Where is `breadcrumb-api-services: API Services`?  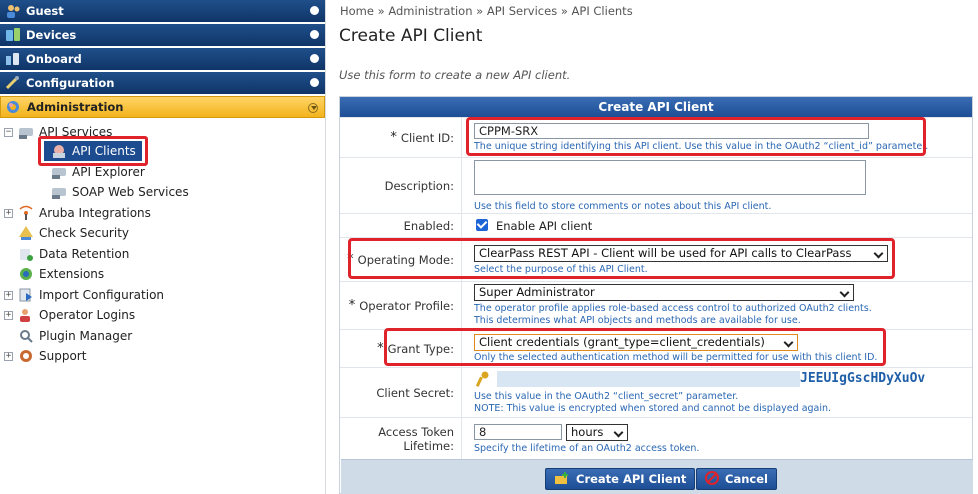 breadcrumb-api-services: API Services is located at coordinates (522, 11).